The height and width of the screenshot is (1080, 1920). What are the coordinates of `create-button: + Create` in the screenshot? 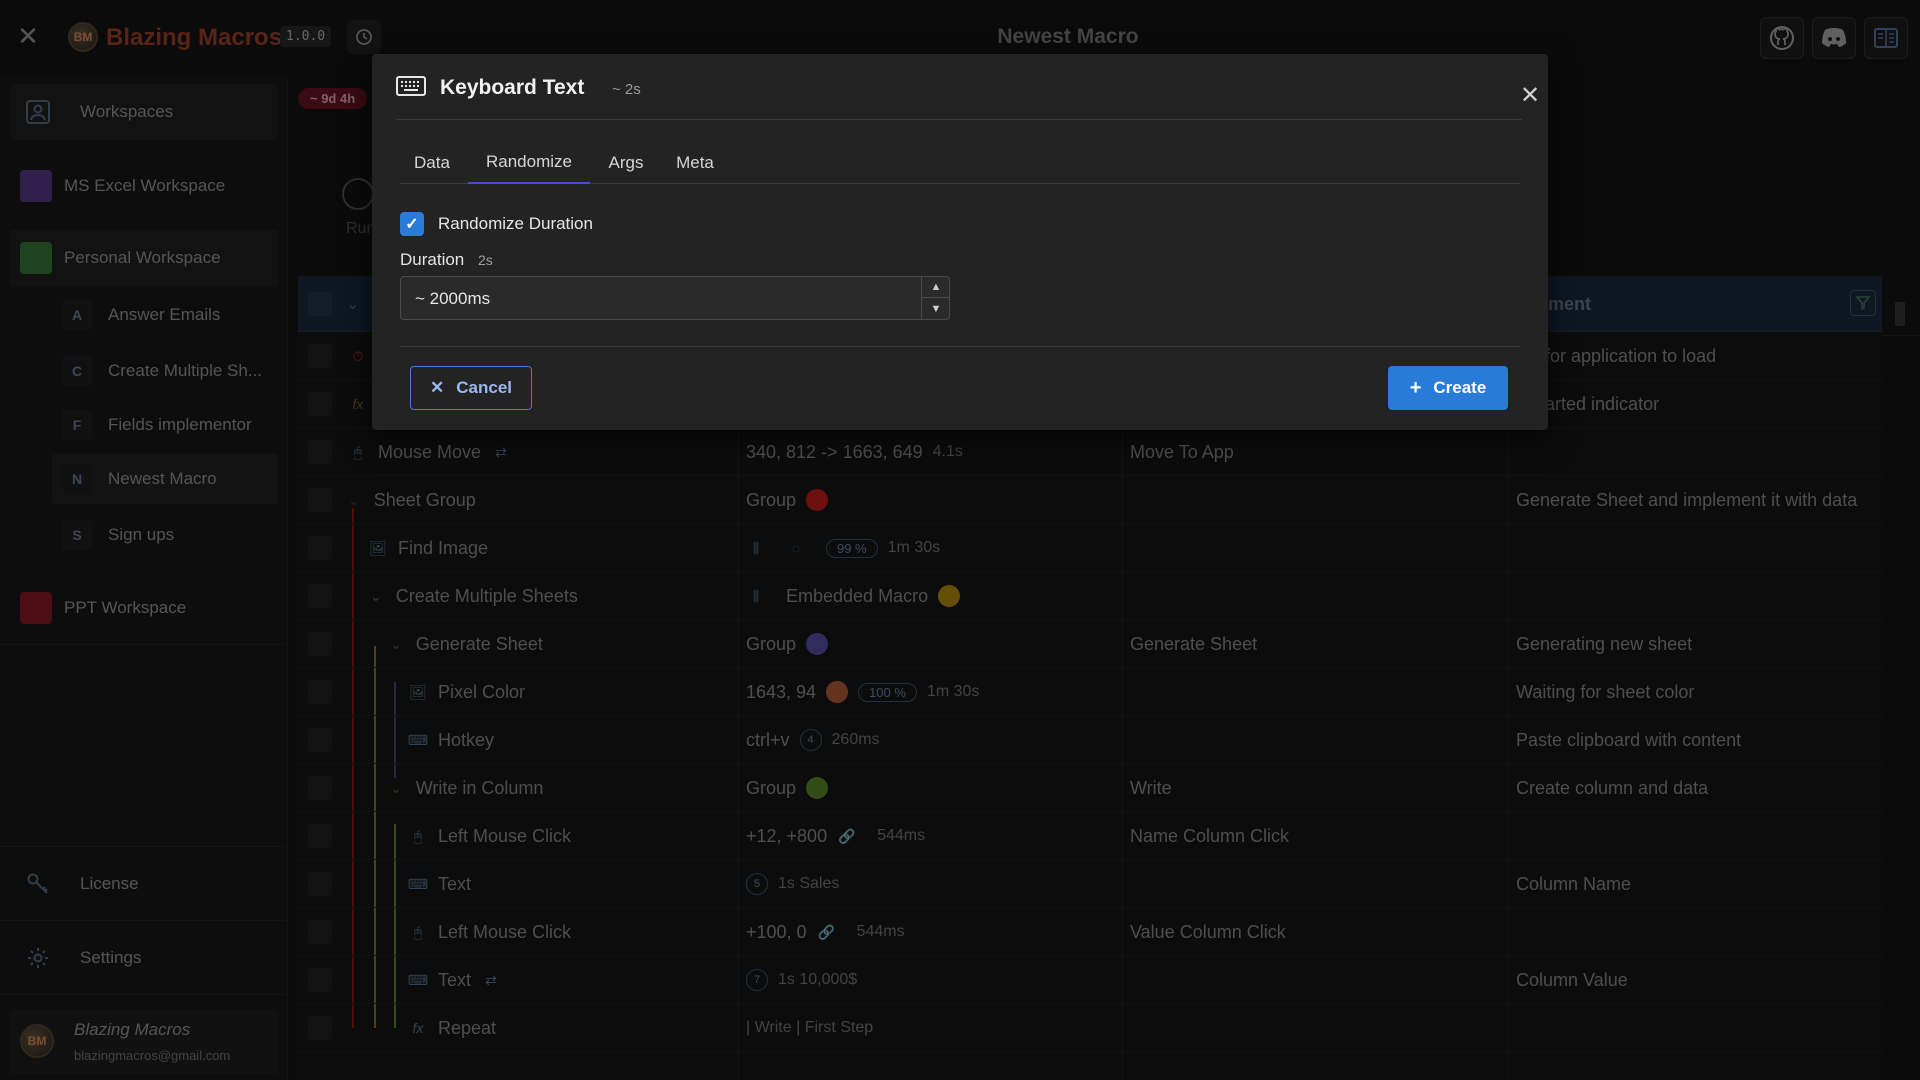 It's located at (1448, 388).